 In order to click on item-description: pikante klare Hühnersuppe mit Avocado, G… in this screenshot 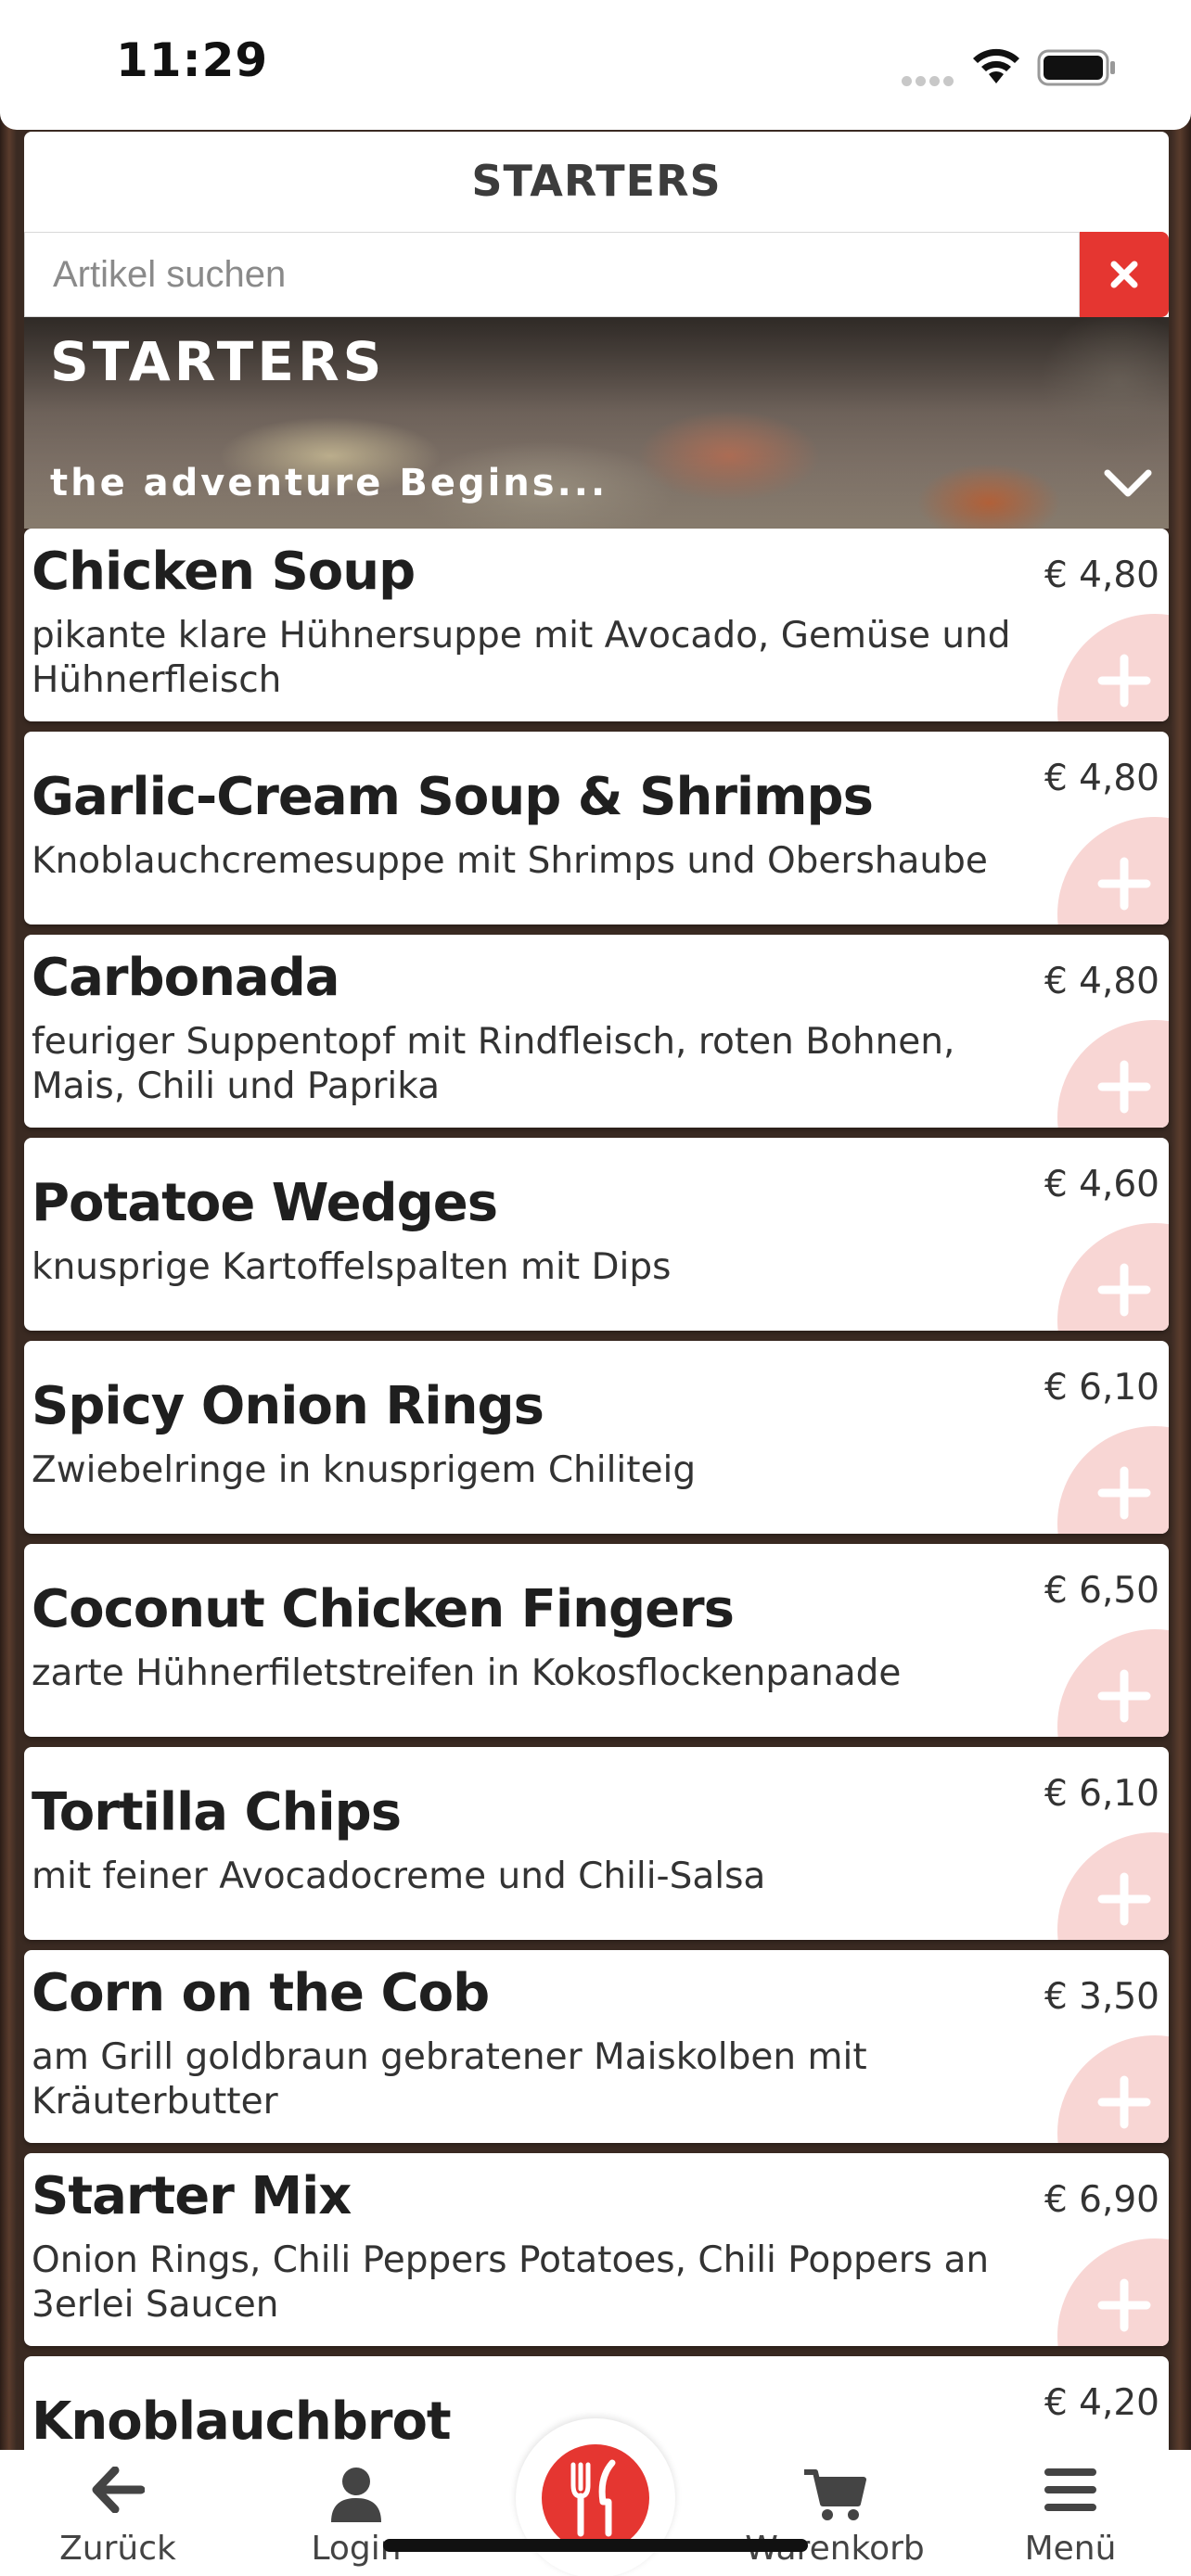, I will do `click(521, 658)`.